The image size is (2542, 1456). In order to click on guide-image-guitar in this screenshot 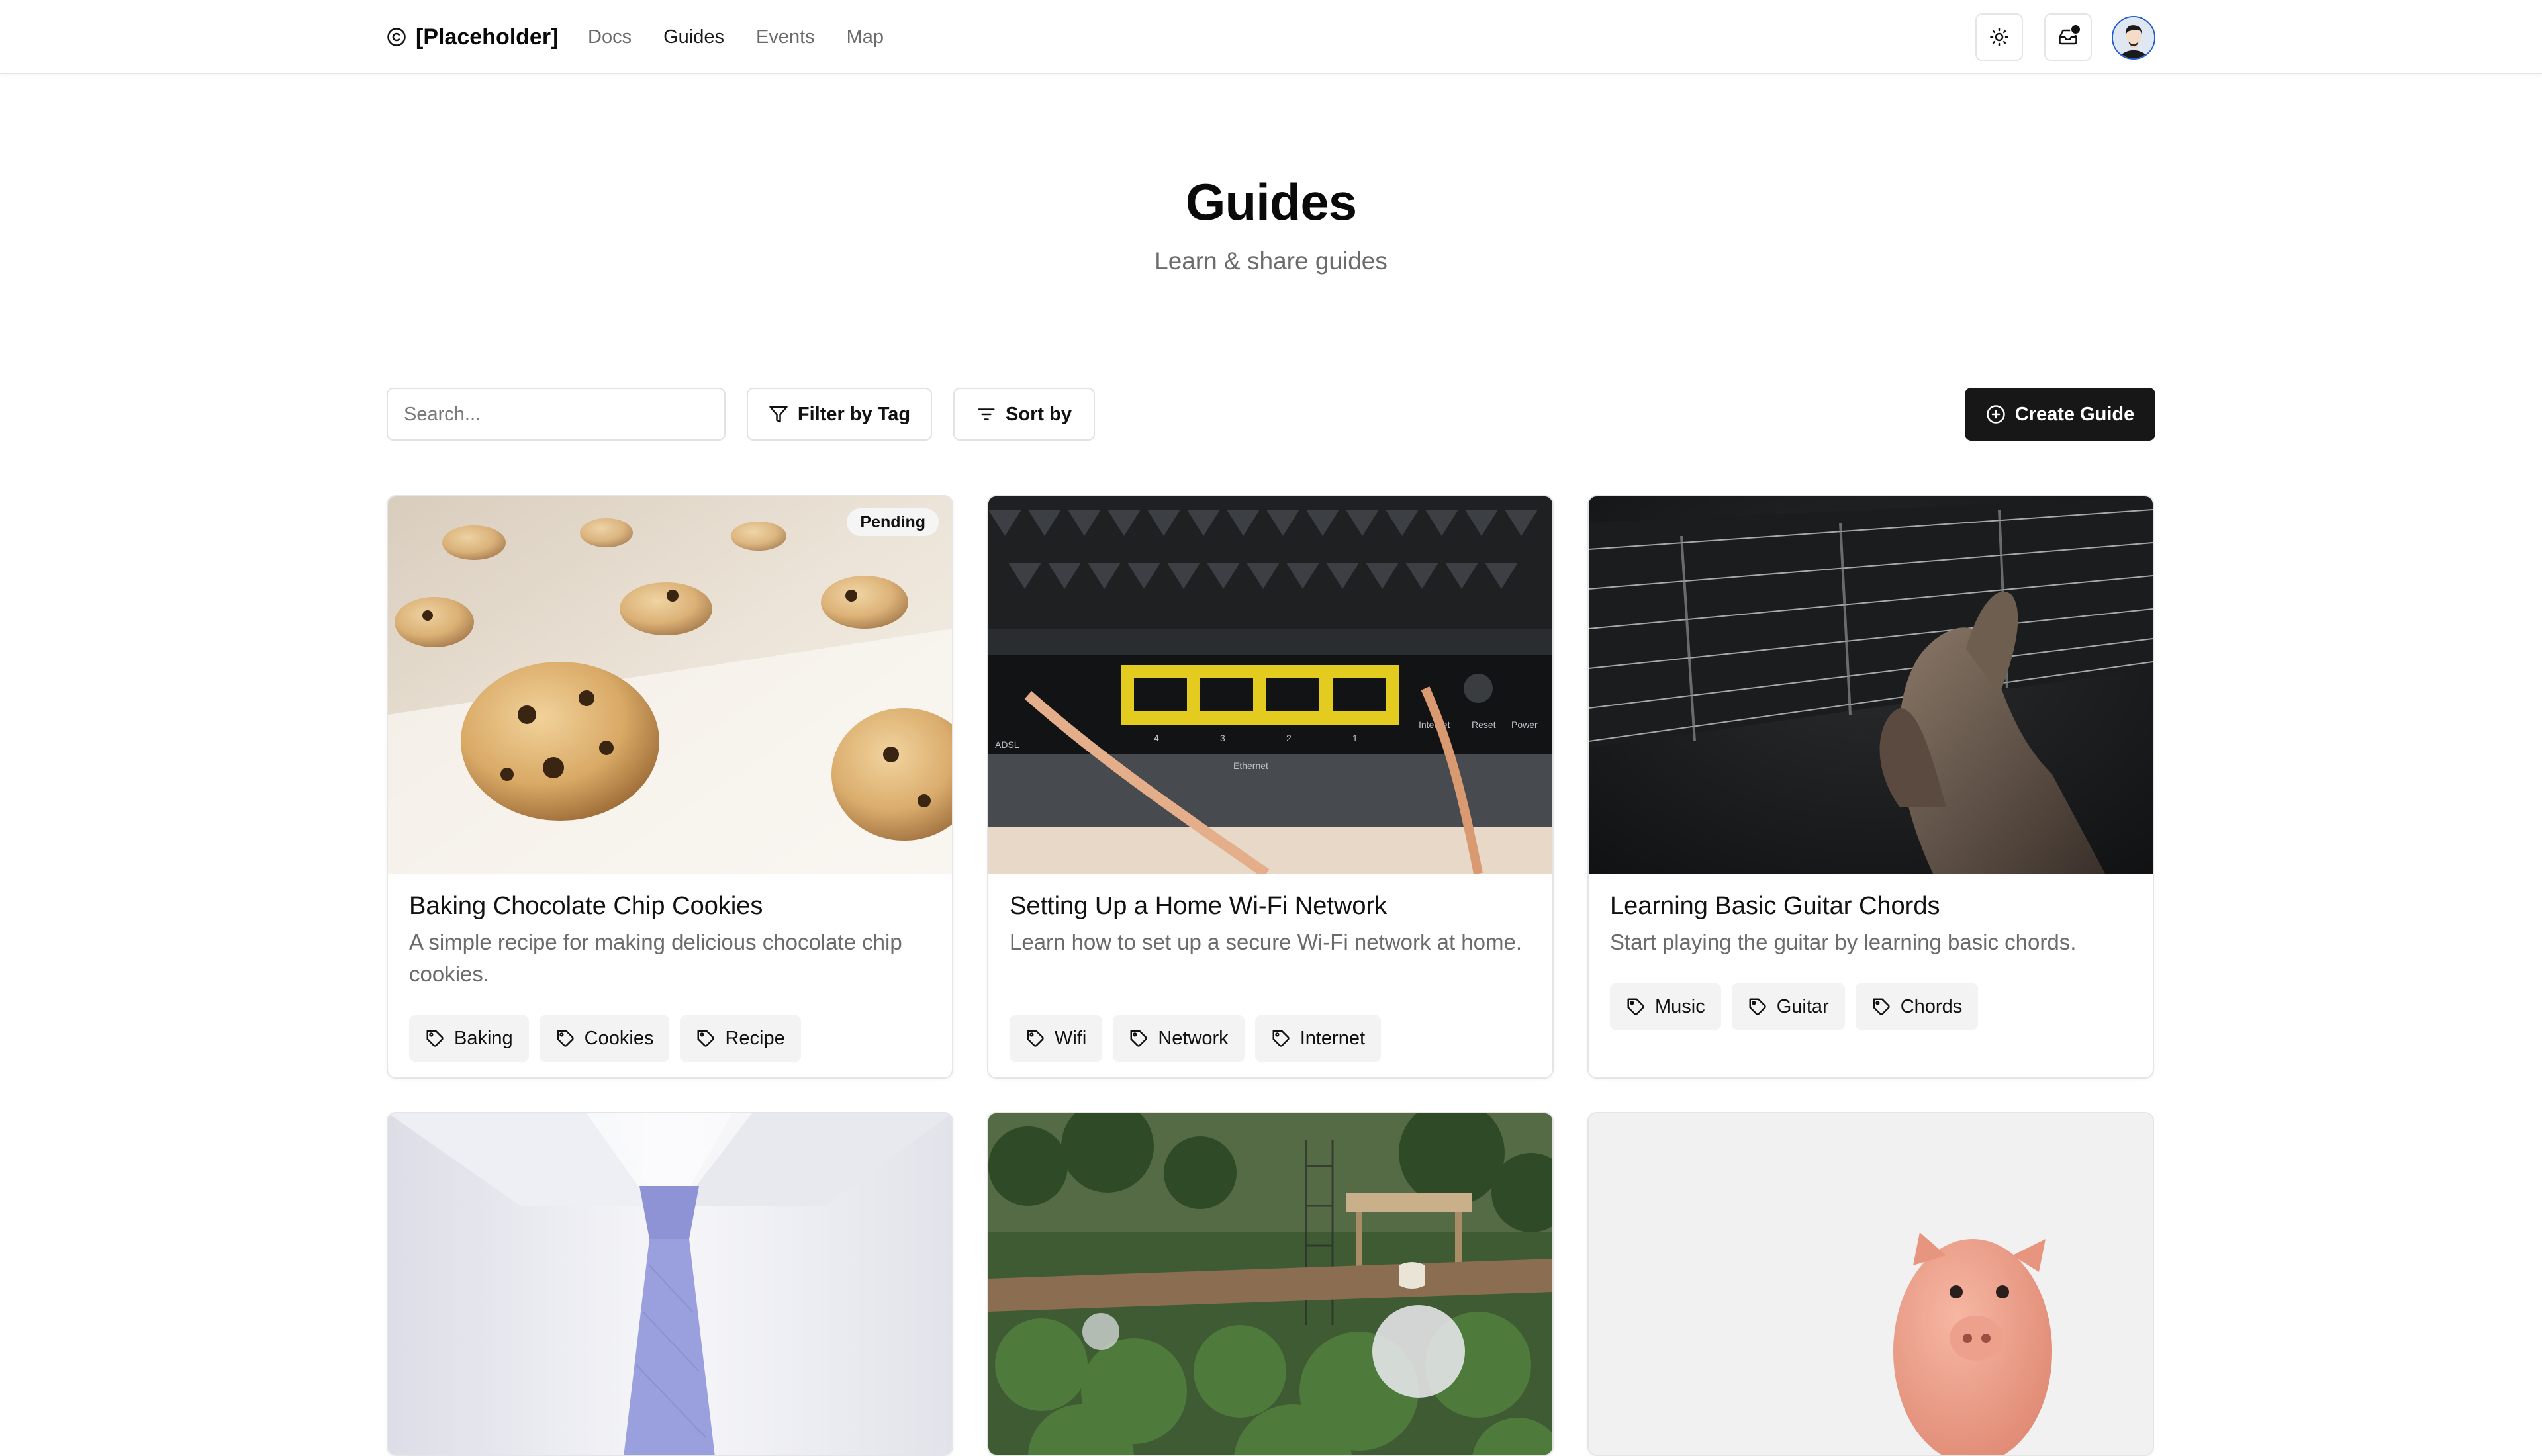, I will do `click(1871, 685)`.